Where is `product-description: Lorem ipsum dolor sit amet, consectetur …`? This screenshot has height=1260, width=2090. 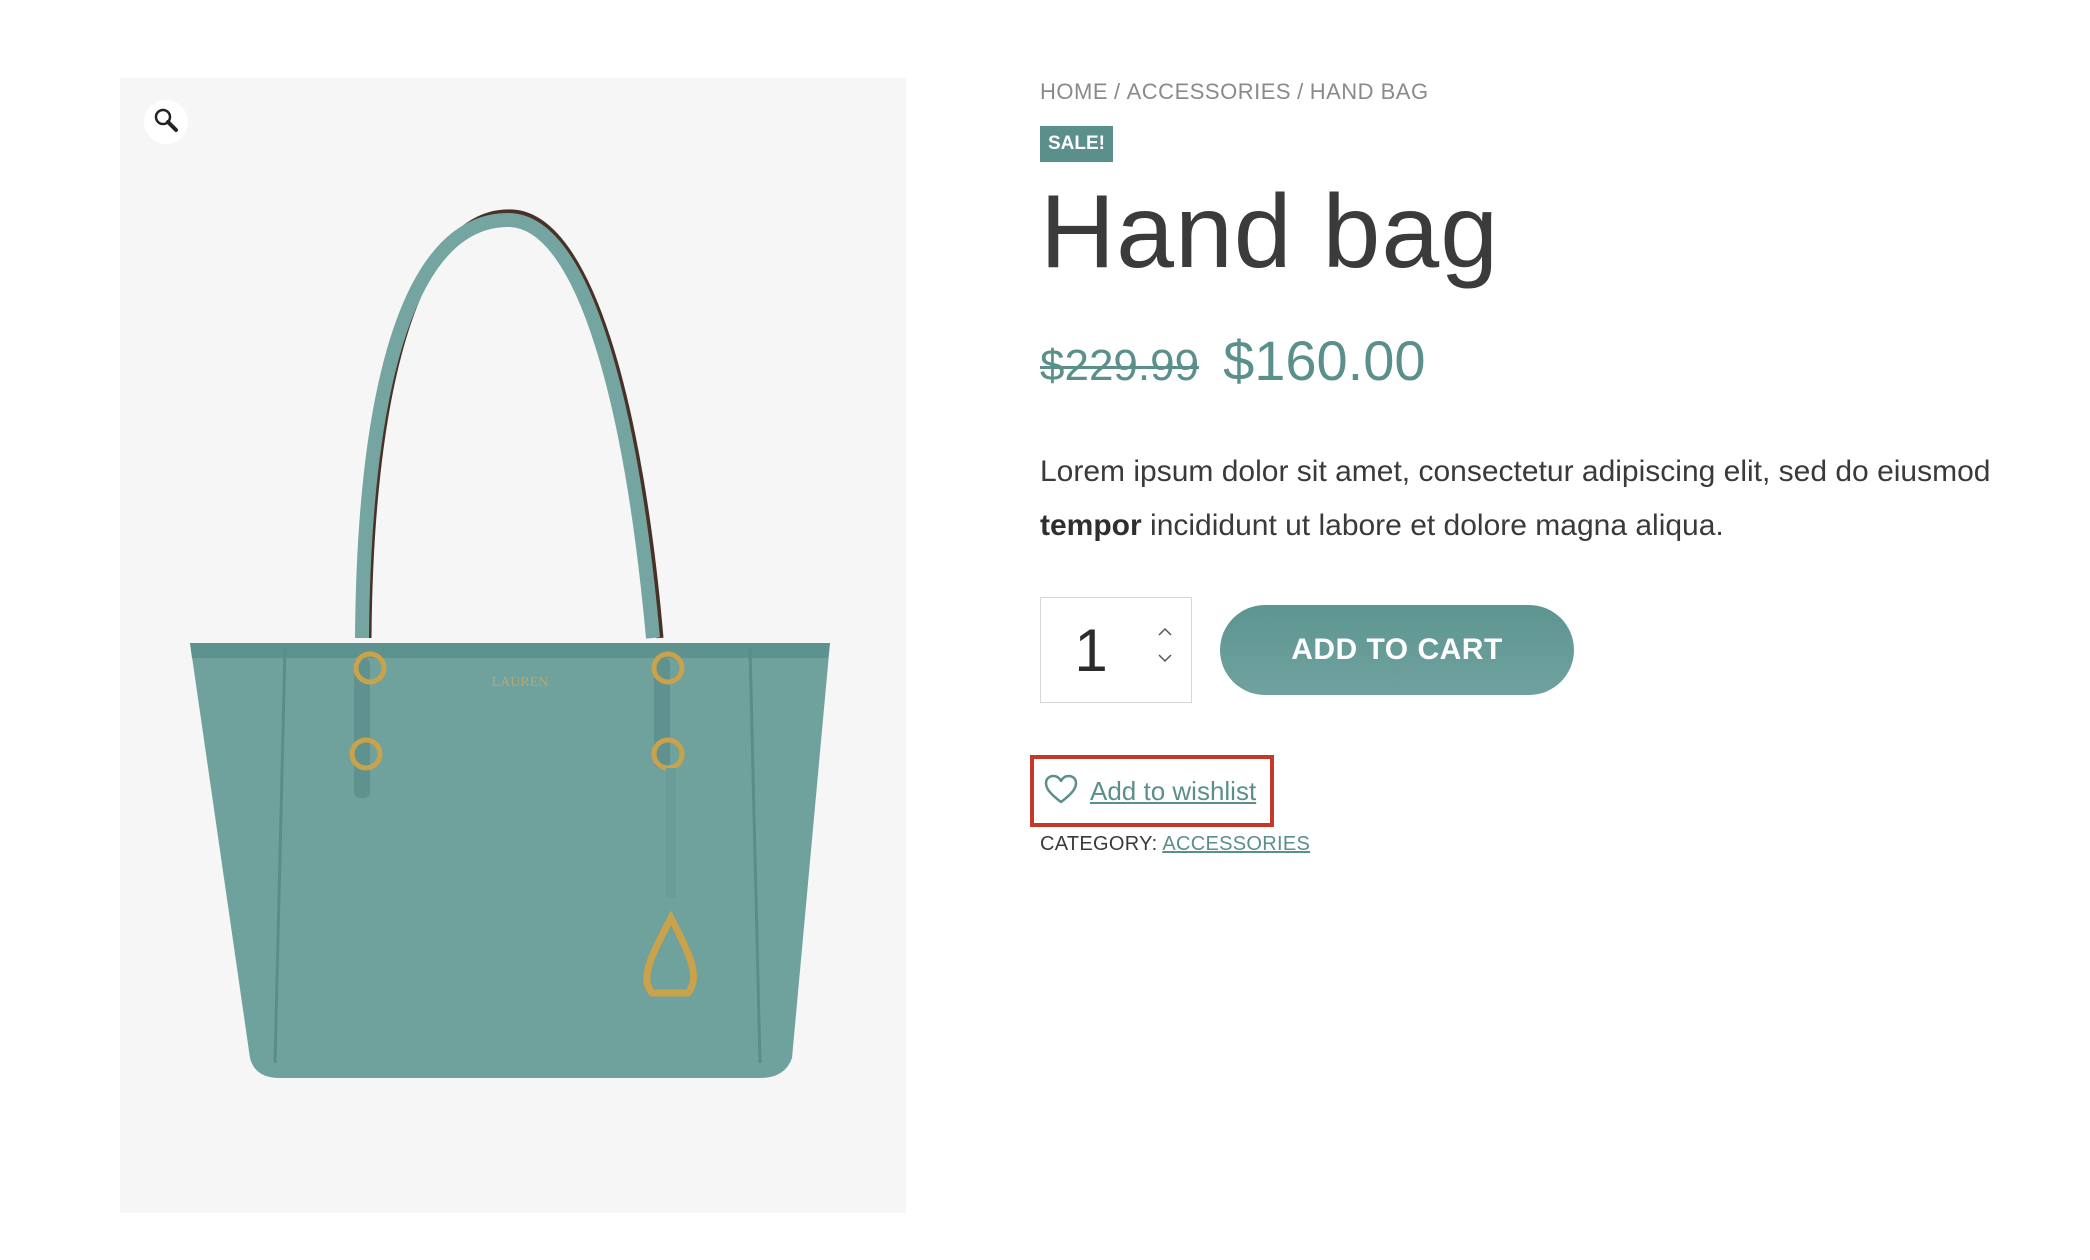
product-description: Lorem ipsum dolor sit amet, consectetur … is located at coordinates (1520, 499).